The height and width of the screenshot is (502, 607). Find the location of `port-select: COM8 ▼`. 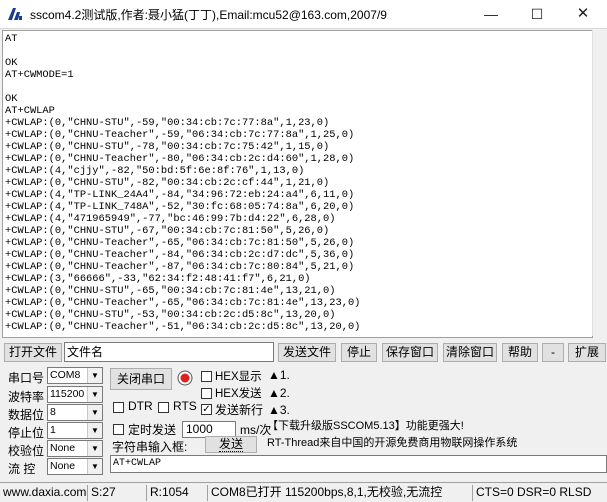

port-select: COM8 ▼ is located at coordinates (75, 375).